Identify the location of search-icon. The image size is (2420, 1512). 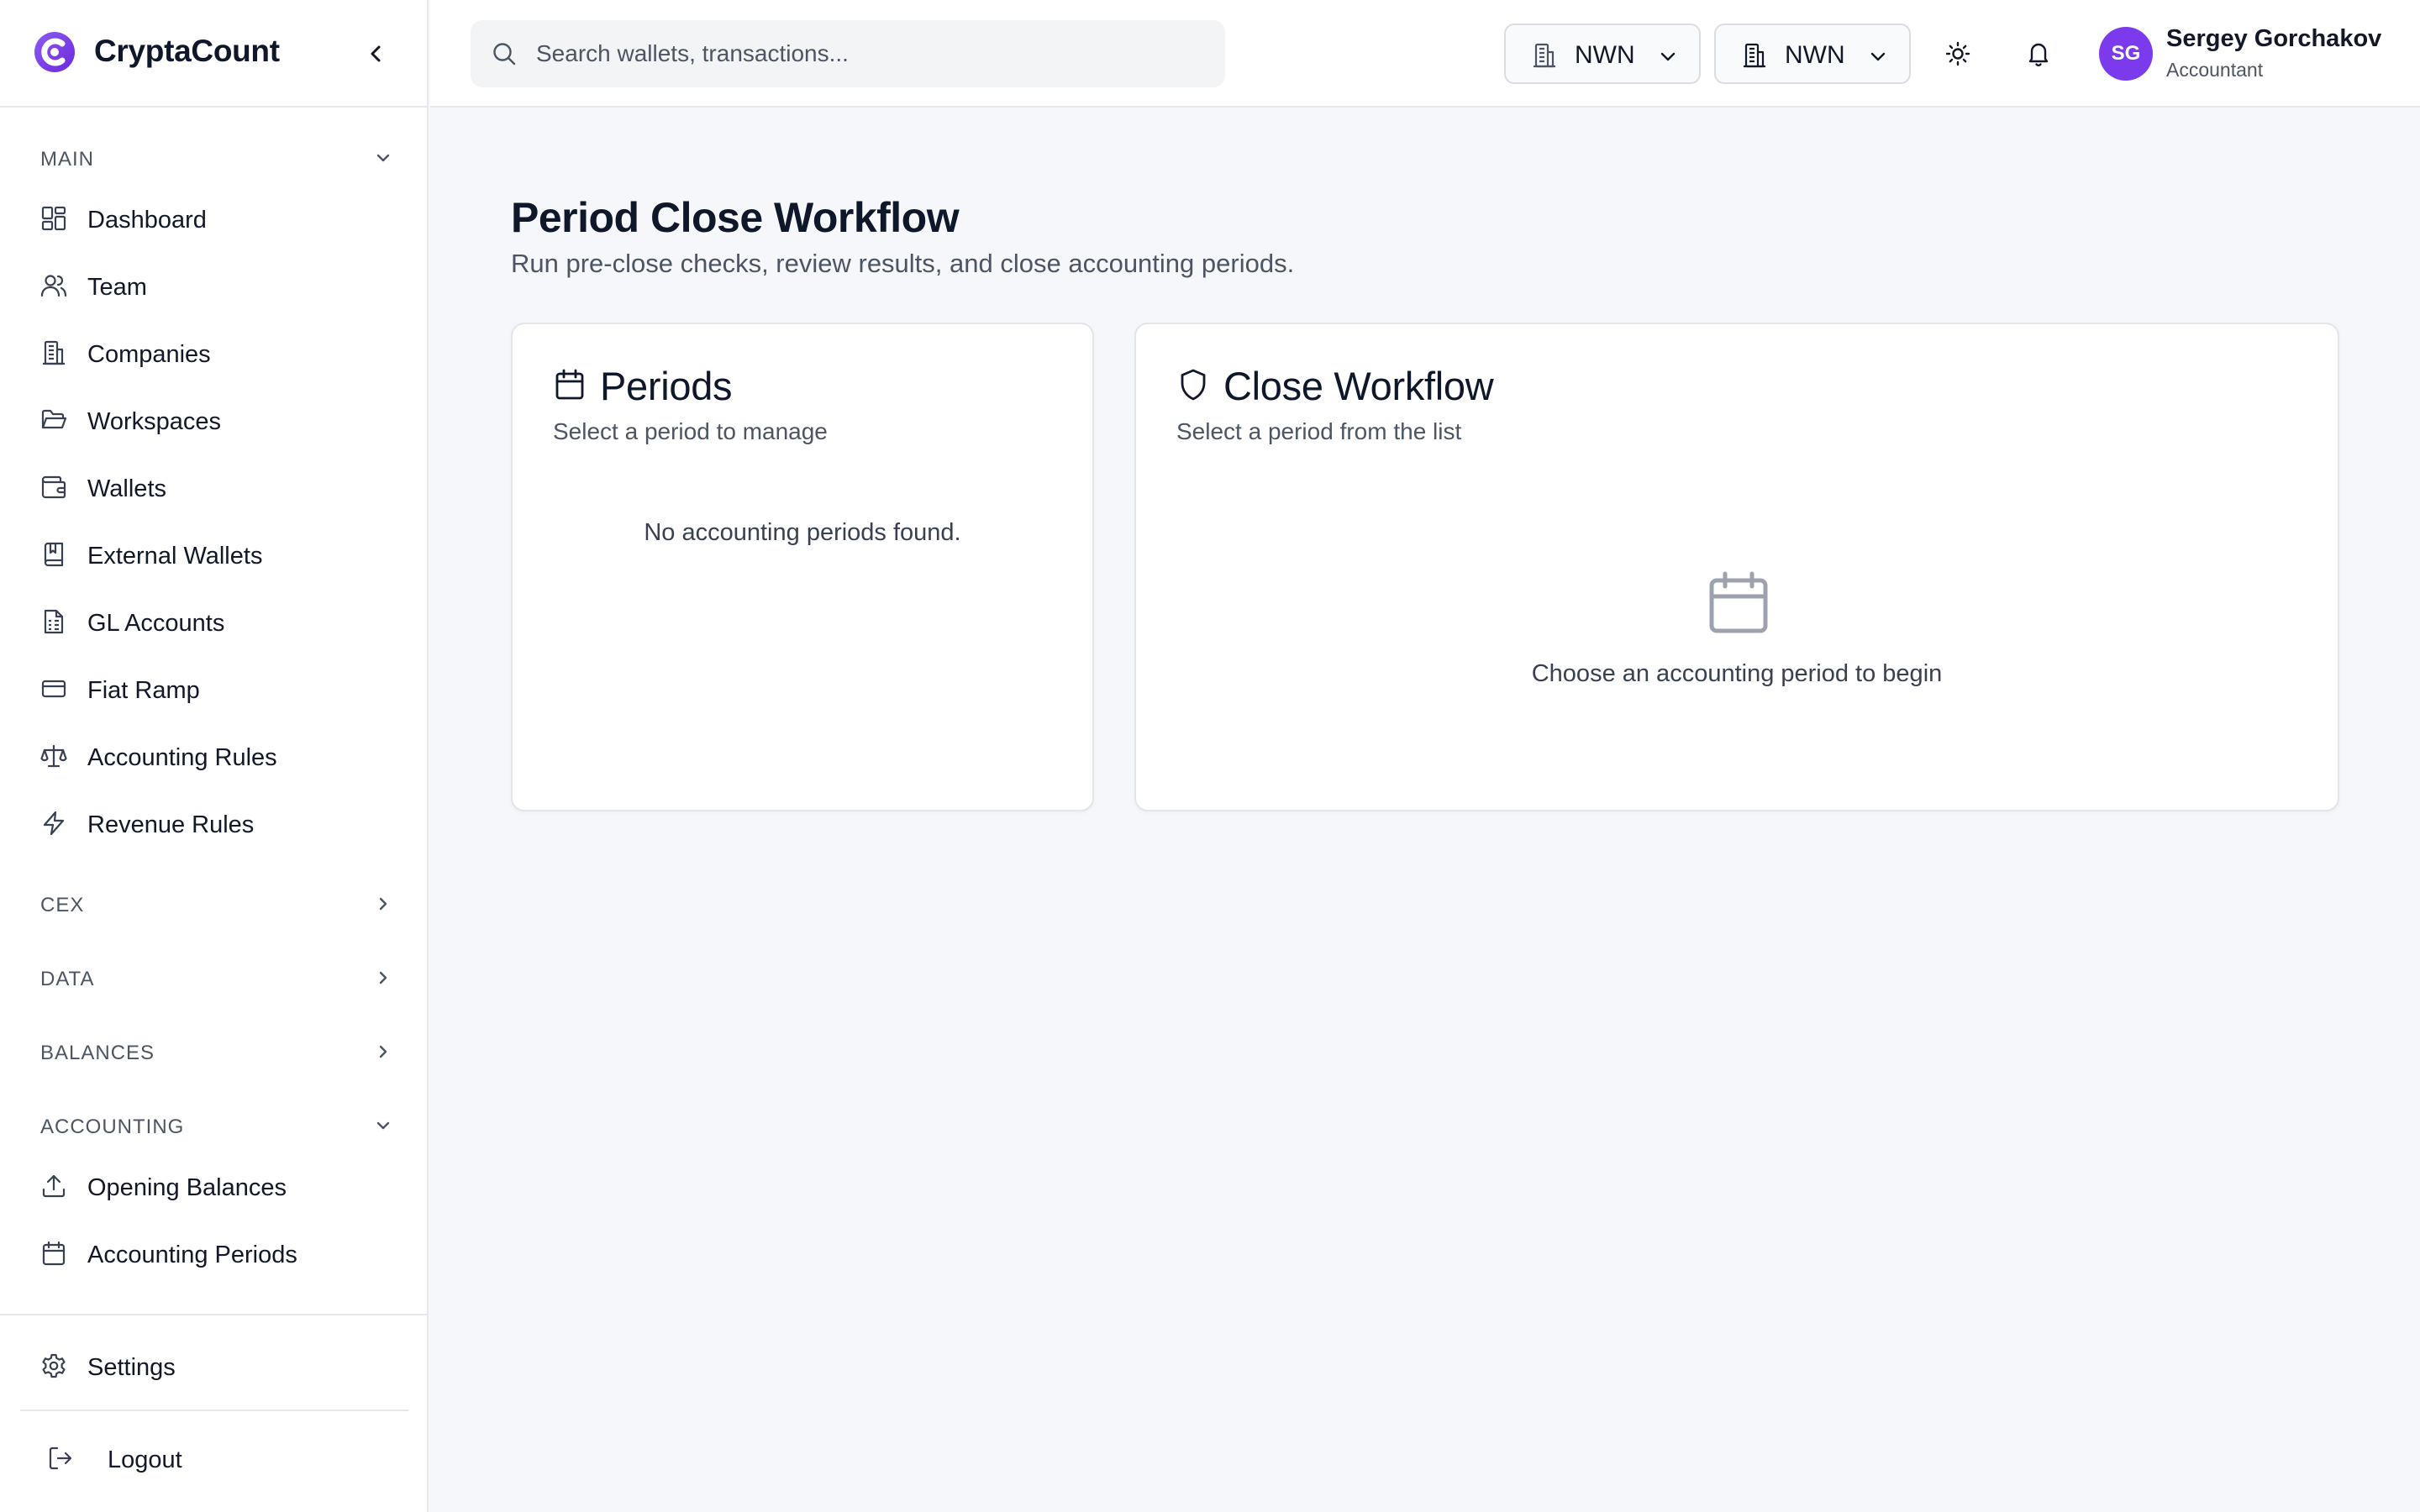
(505, 54).